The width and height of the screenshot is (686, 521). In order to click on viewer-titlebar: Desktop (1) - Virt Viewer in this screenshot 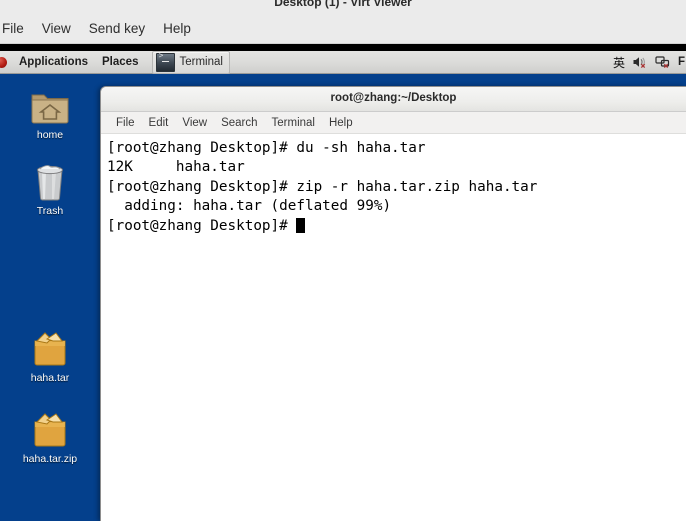, I will do `click(343, 7)`.